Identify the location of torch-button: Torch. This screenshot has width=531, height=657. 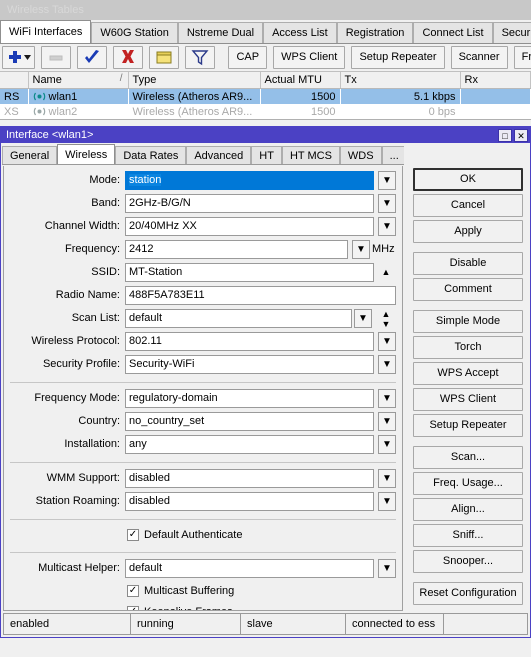
(468, 347).